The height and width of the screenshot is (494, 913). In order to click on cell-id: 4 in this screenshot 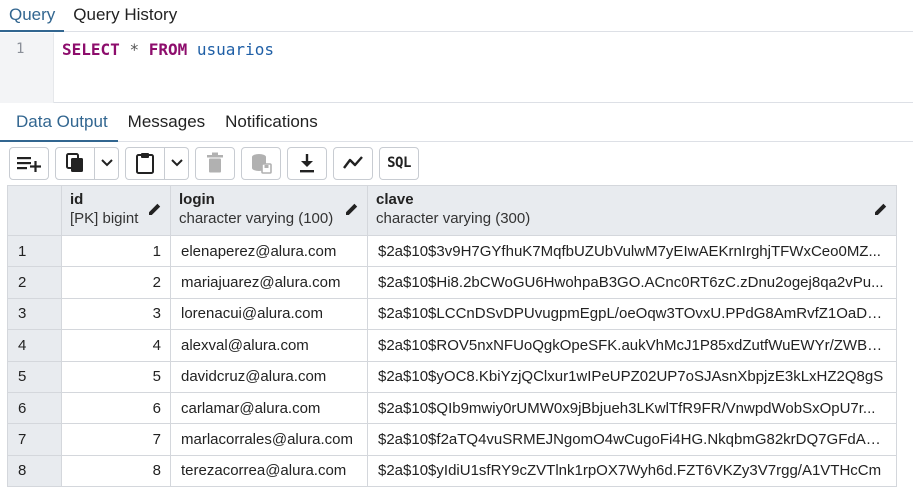, I will do `click(116, 345)`.